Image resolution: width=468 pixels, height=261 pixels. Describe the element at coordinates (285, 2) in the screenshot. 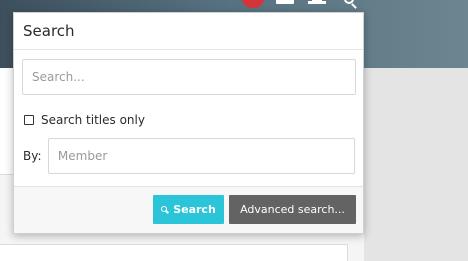

I see `mail-icon` at that location.